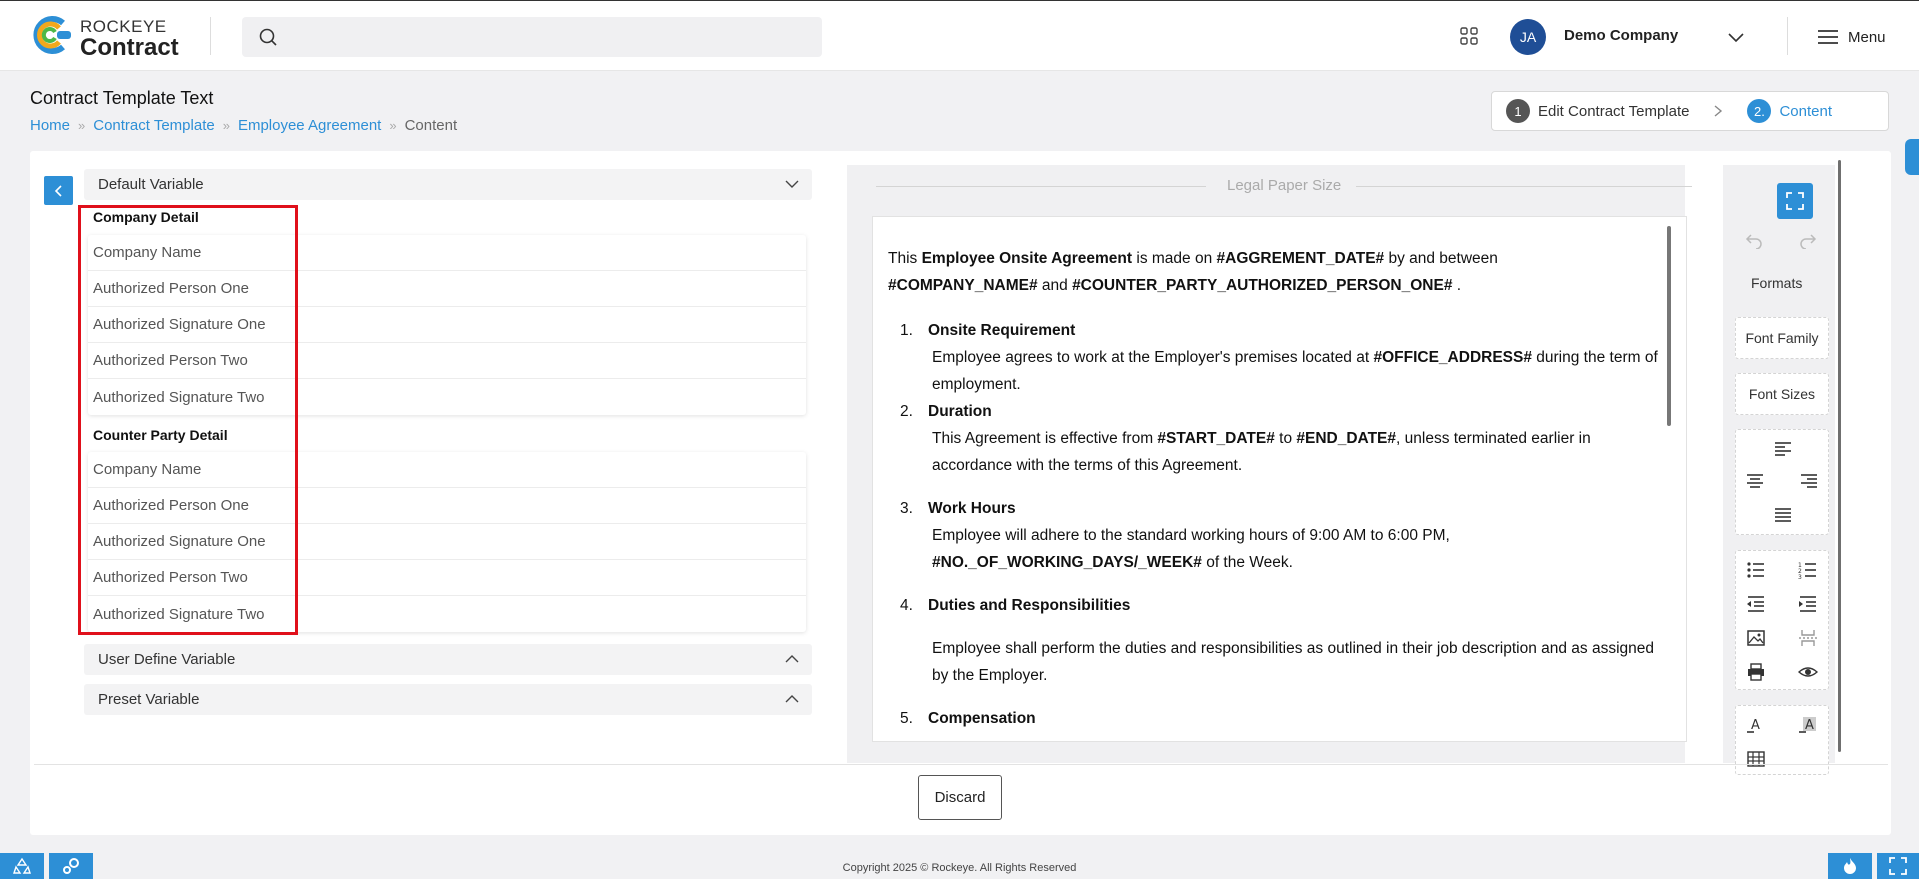  Describe the element at coordinates (1756, 725) in the screenshot. I see `text-color-icon: A` at that location.